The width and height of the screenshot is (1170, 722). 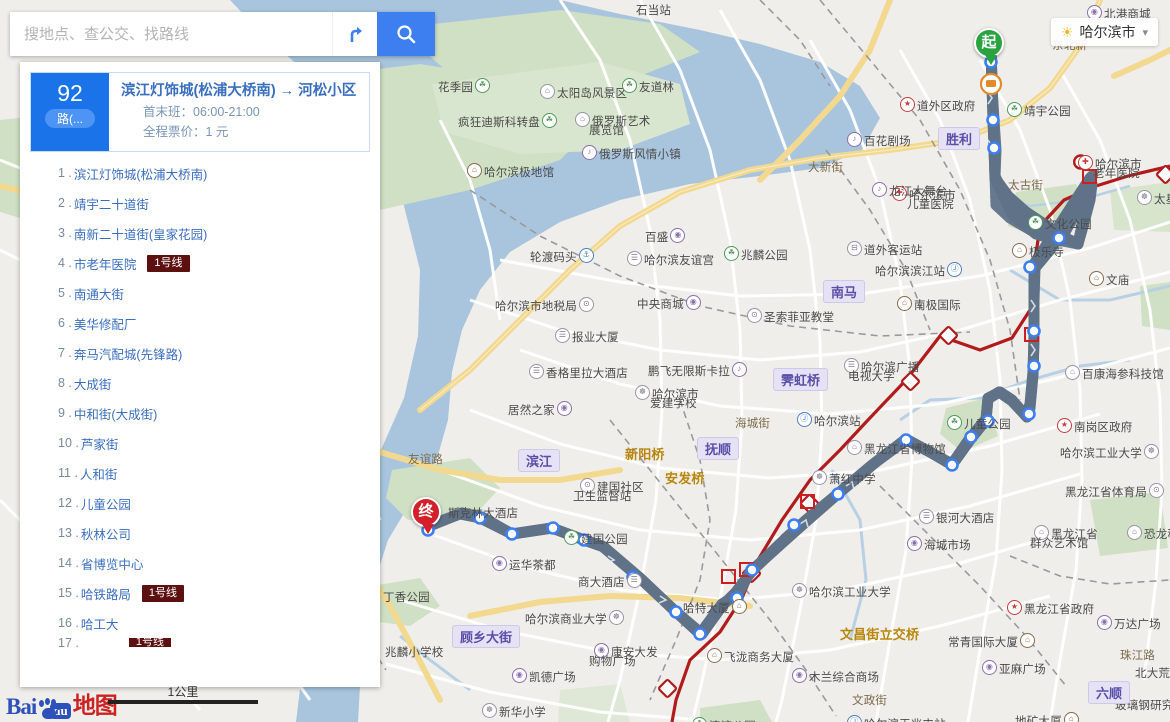 What do you see at coordinates (62, 703) in the screenshot?
I see `baidu-map-logo: Bai du 地图` at bounding box center [62, 703].